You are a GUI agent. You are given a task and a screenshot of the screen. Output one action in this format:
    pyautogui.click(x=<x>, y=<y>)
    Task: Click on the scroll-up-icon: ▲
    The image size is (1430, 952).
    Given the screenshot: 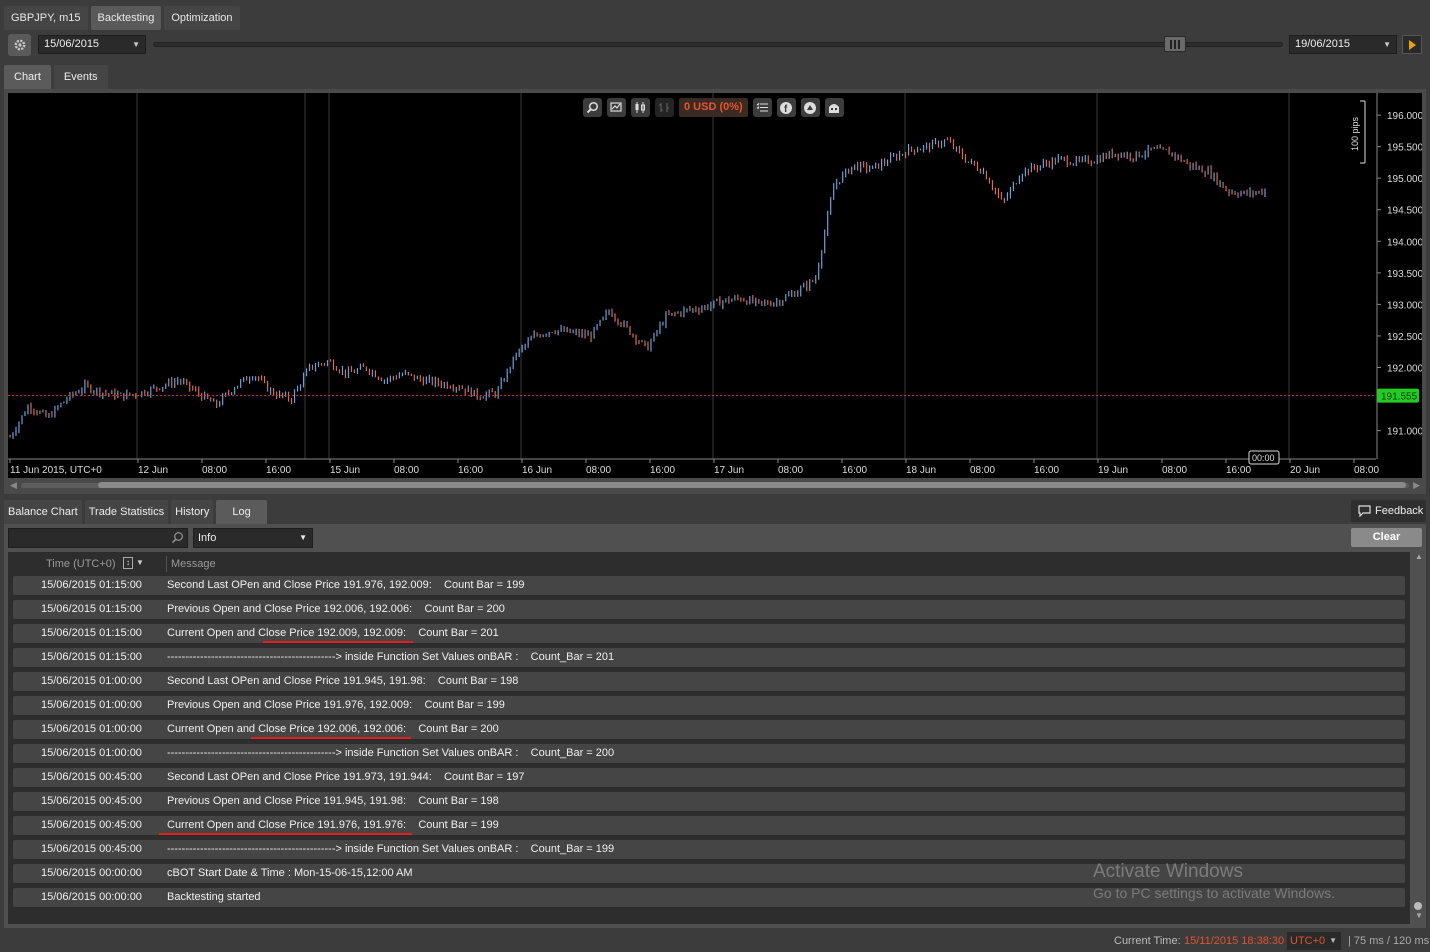 What is the action you would take?
    pyautogui.click(x=1419, y=556)
    